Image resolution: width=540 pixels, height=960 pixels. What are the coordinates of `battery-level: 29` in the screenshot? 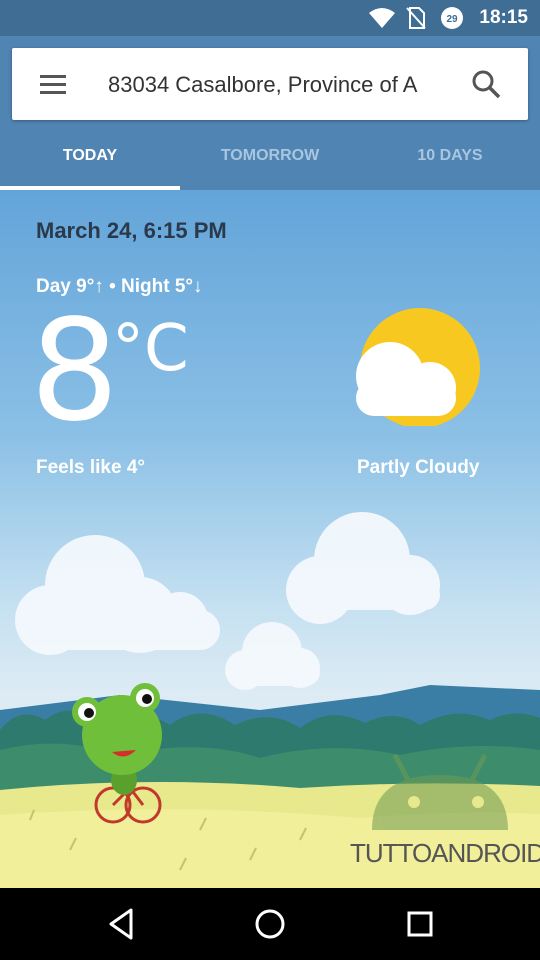 It's located at (452, 19).